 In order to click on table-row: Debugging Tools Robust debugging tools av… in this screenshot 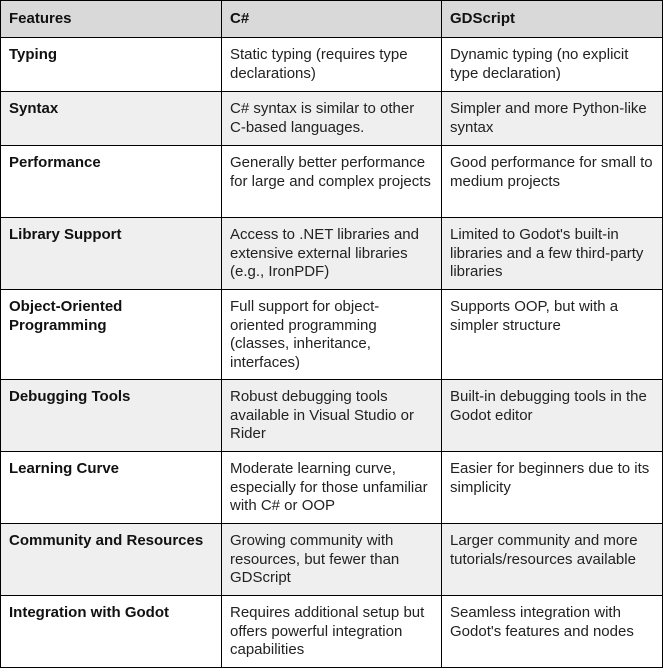, I will do `click(331, 415)`.